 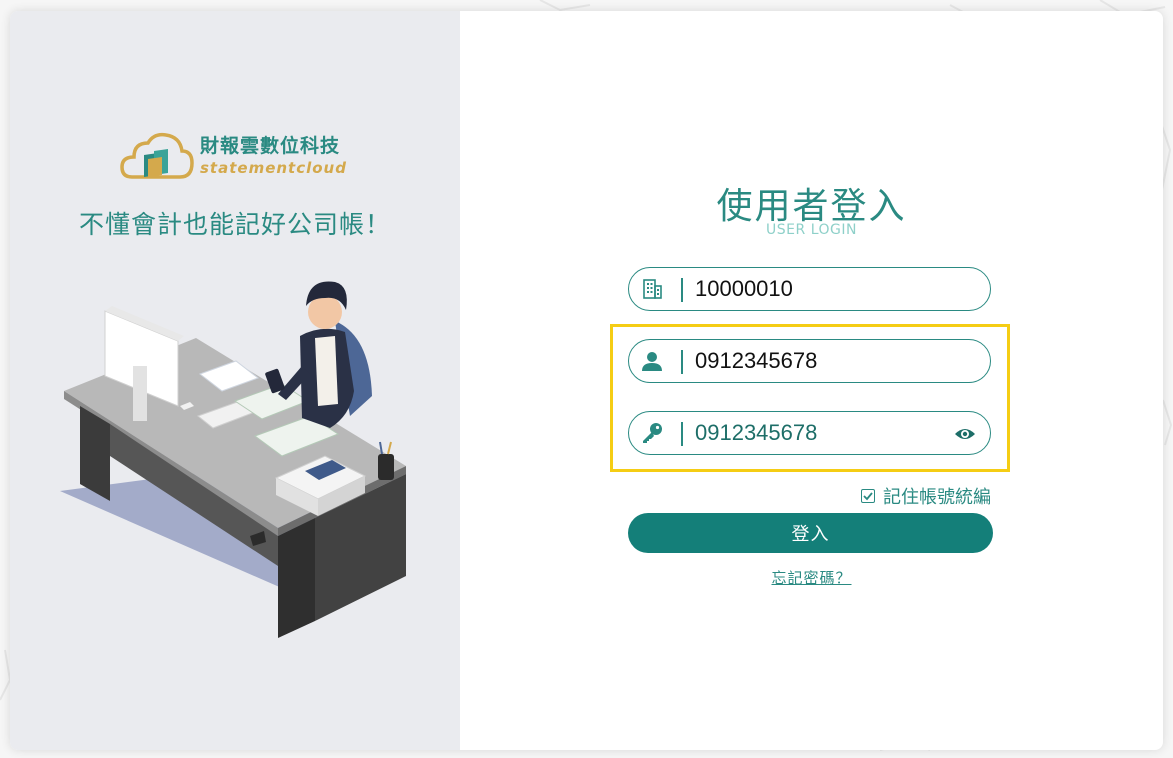 I want to click on brand-subname: statementcloud, so click(x=273, y=168).